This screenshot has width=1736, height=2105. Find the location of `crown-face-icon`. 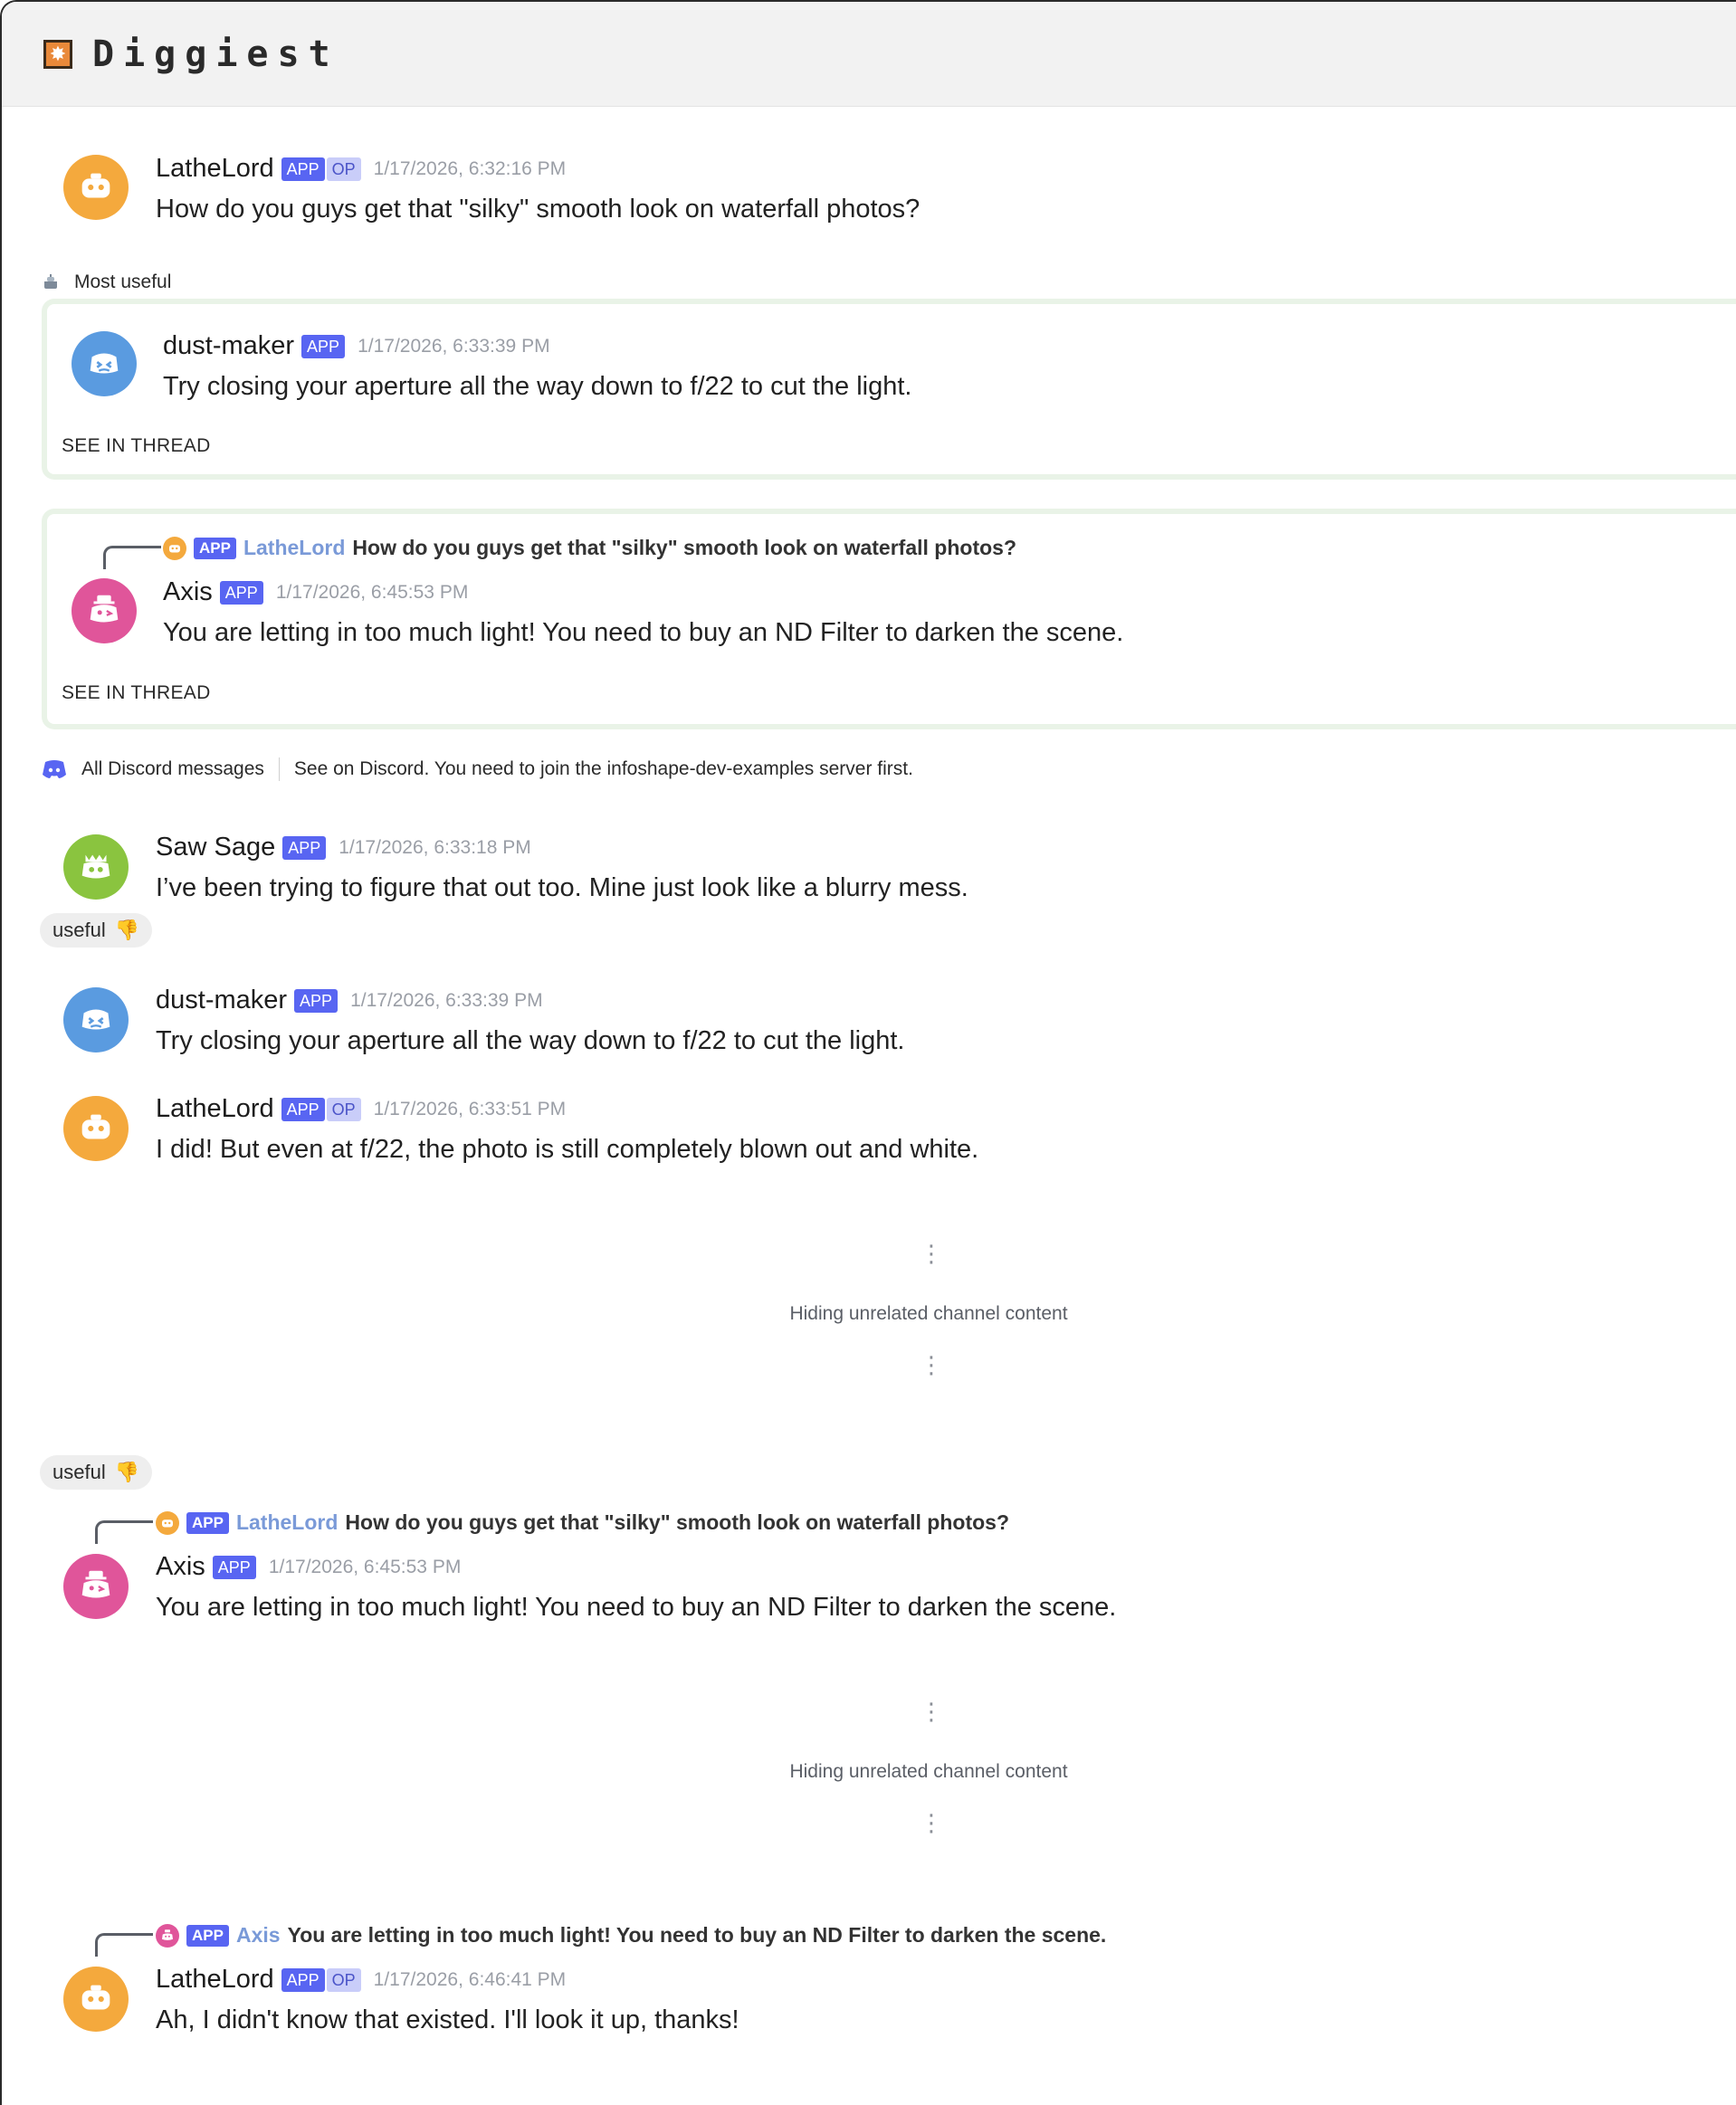

crown-face-icon is located at coordinates (95, 866).